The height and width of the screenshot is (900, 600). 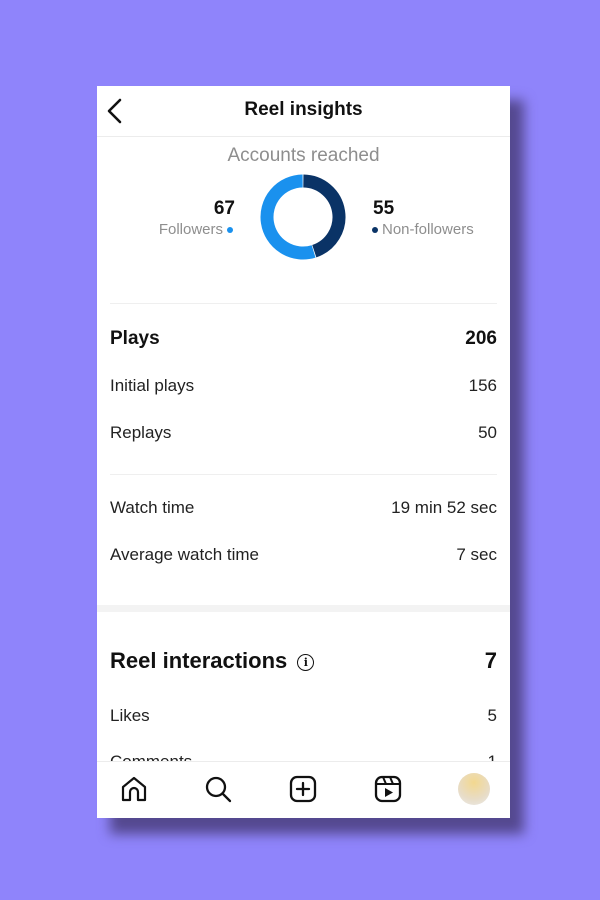 What do you see at coordinates (303, 608) in the screenshot?
I see `section-separator` at bounding box center [303, 608].